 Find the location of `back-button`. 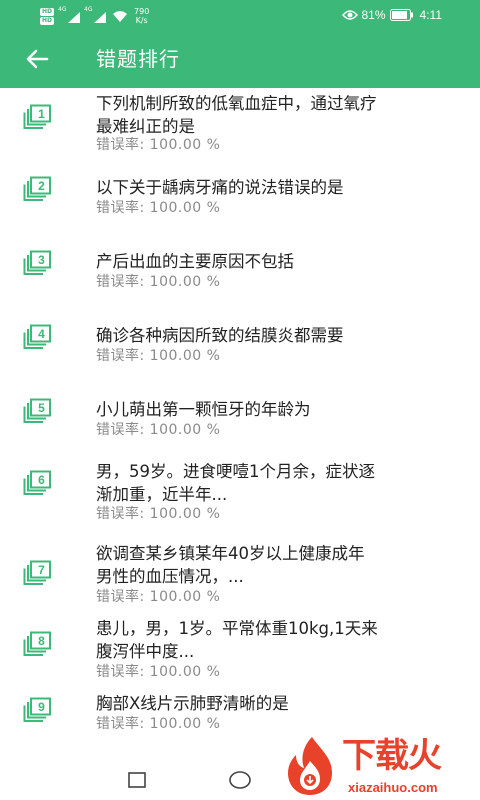

back-button is located at coordinates (37, 59).